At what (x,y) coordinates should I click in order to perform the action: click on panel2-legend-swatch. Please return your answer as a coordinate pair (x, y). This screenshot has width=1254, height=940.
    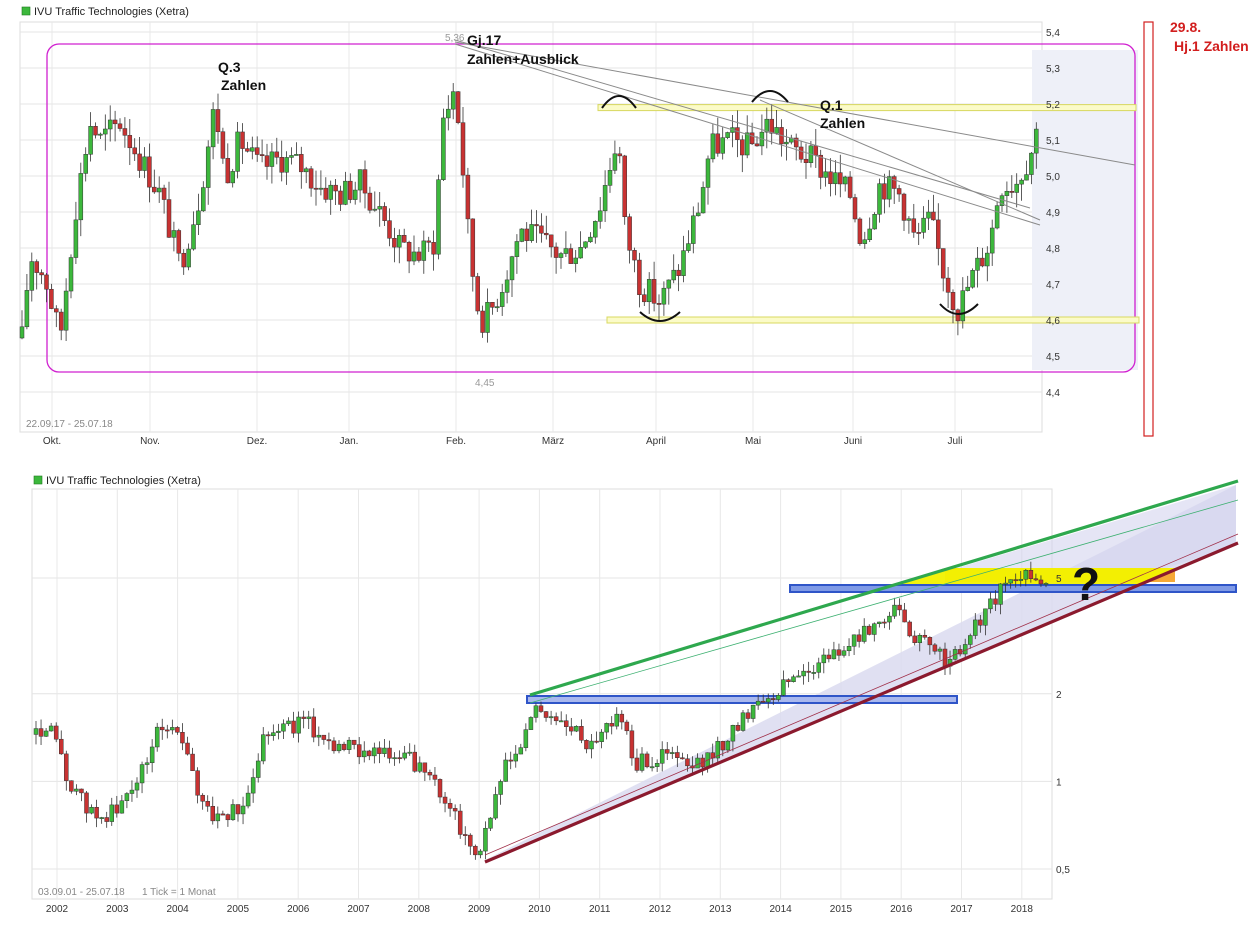
    Looking at the image, I should click on (38, 480).